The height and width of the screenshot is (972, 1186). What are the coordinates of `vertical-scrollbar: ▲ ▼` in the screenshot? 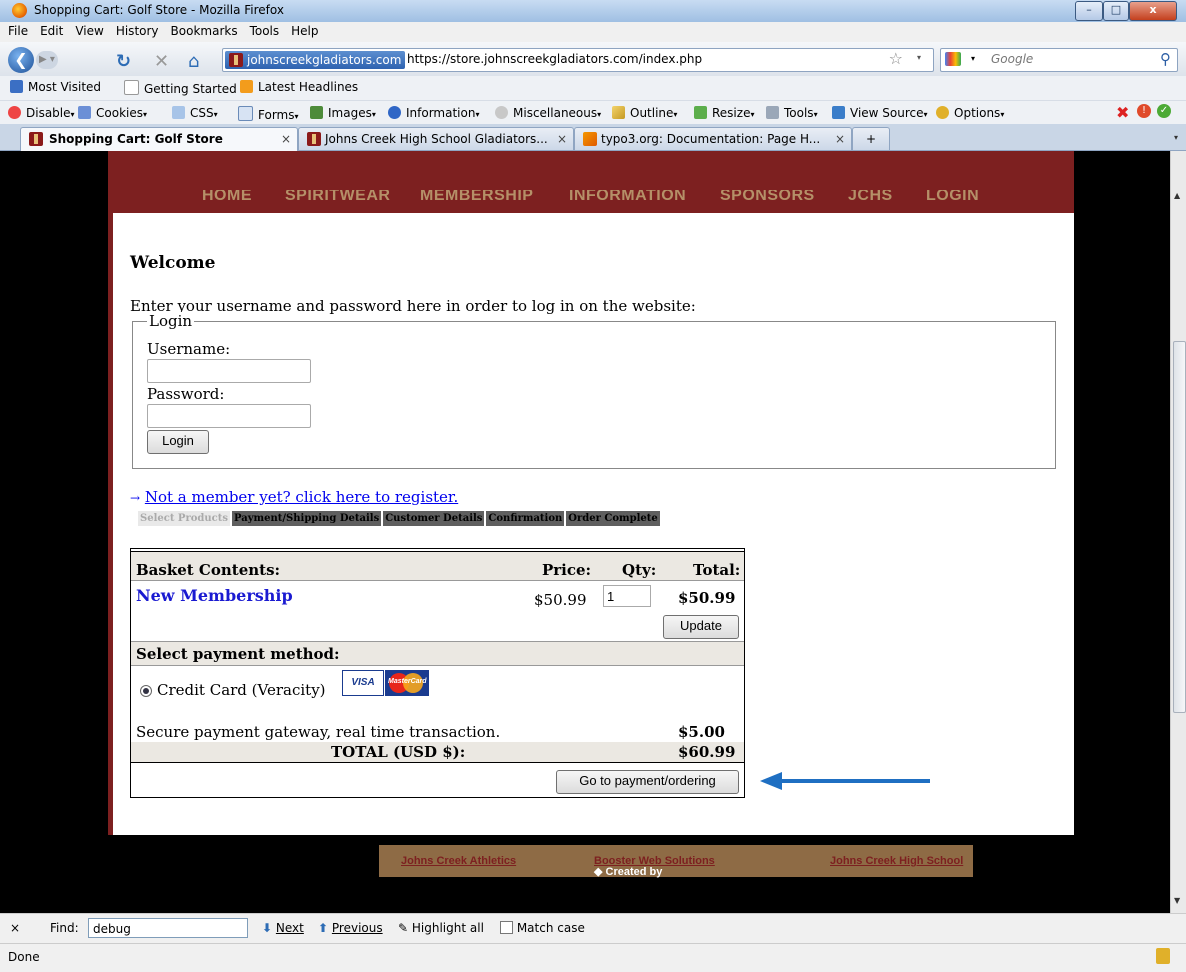 It's located at (1178, 532).